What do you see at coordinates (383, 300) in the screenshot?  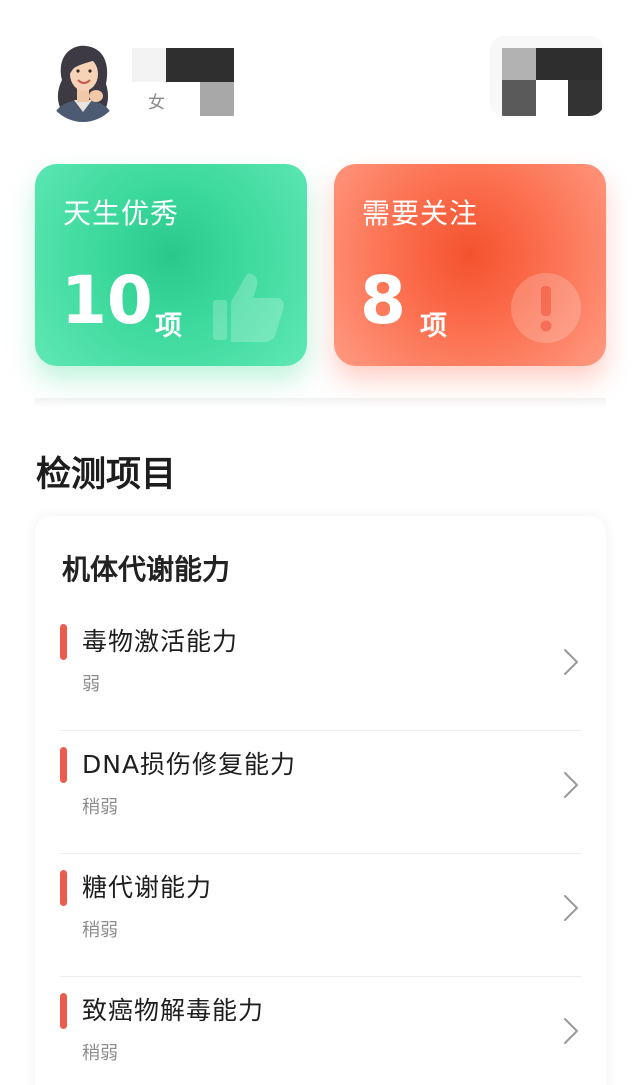 I see `card-count: 8` at bounding box center [383, 300].